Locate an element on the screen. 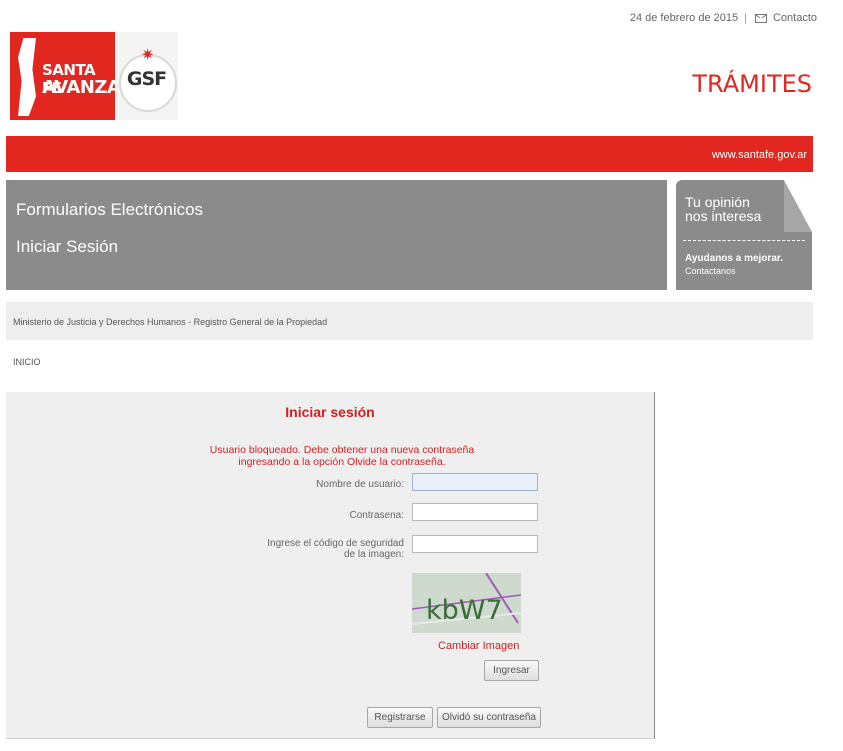  feedback-line-2: nos interesa is located at coordinates (723, 216).